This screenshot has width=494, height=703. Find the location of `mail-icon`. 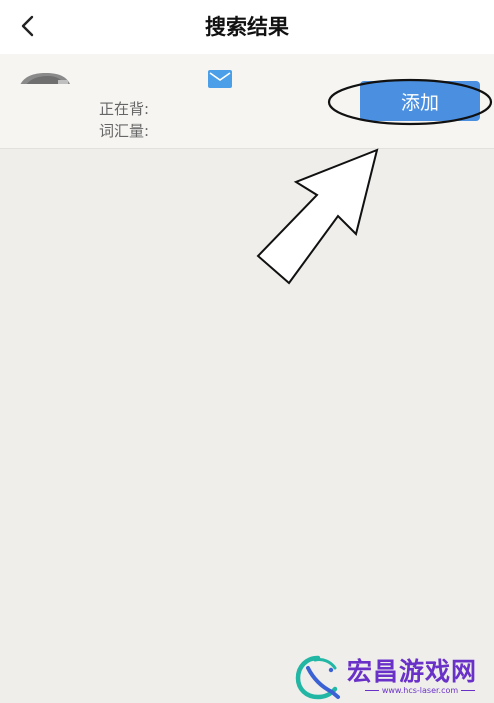

mail-icon is located at coordinates (220, 79).